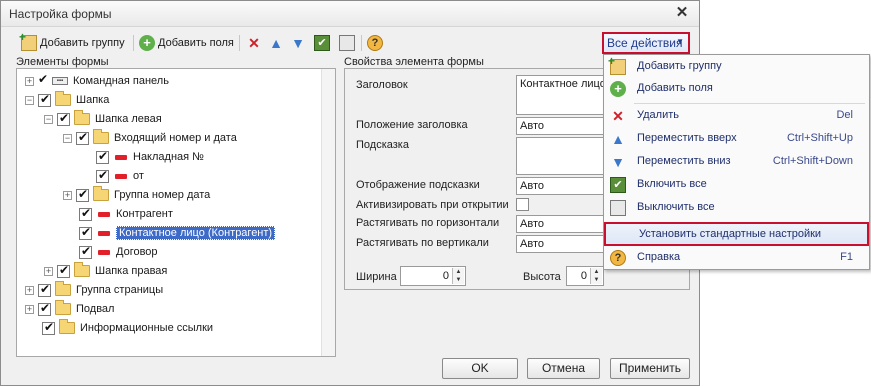 This screenshot has width=871, height=386. Describe the element at coordinates (562, 156) in the screenshot. I see `hint-field` at that location.